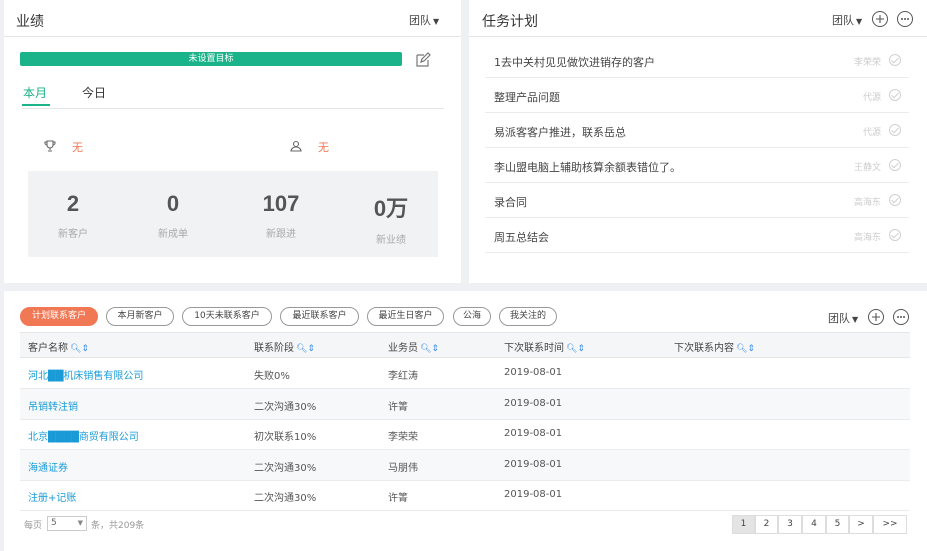 The image size is (927, 551). I want to click on column-header-name: 客户名称 🔍︎⇕, so click(58, 346).